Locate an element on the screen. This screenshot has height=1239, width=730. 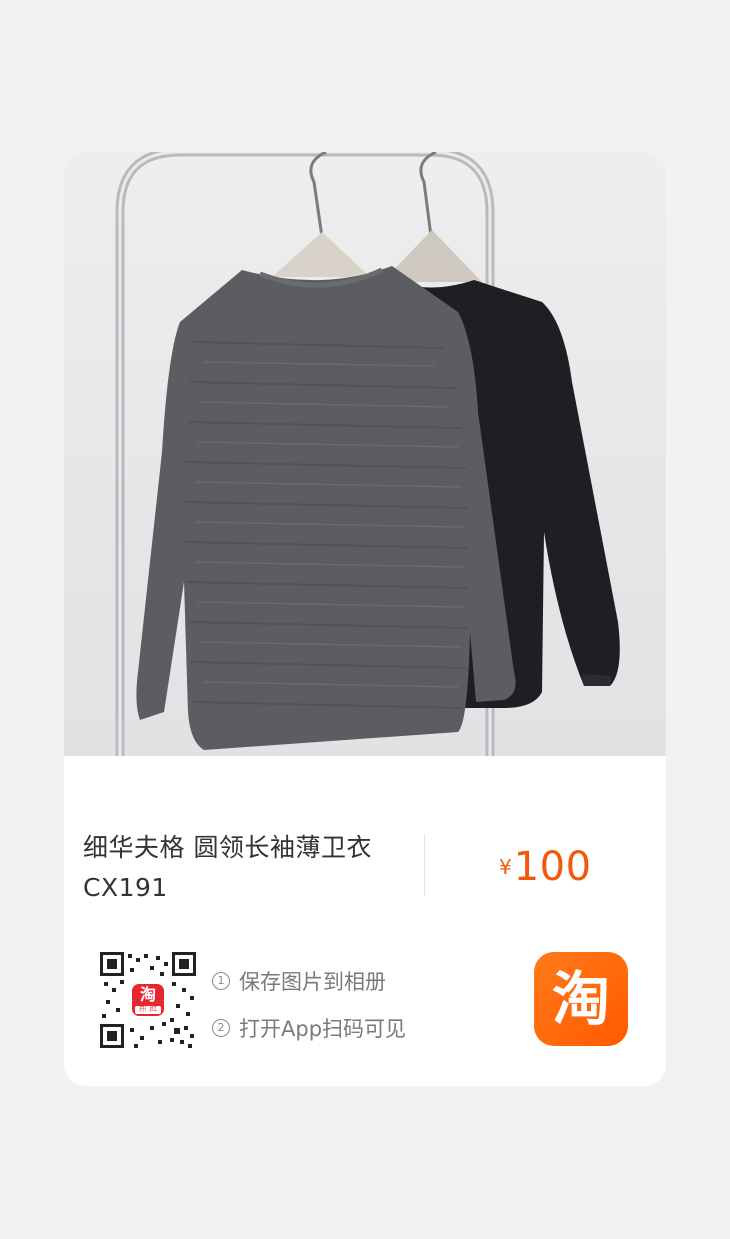
currency-symbol: ¥ is located at coordinates (505, 867).